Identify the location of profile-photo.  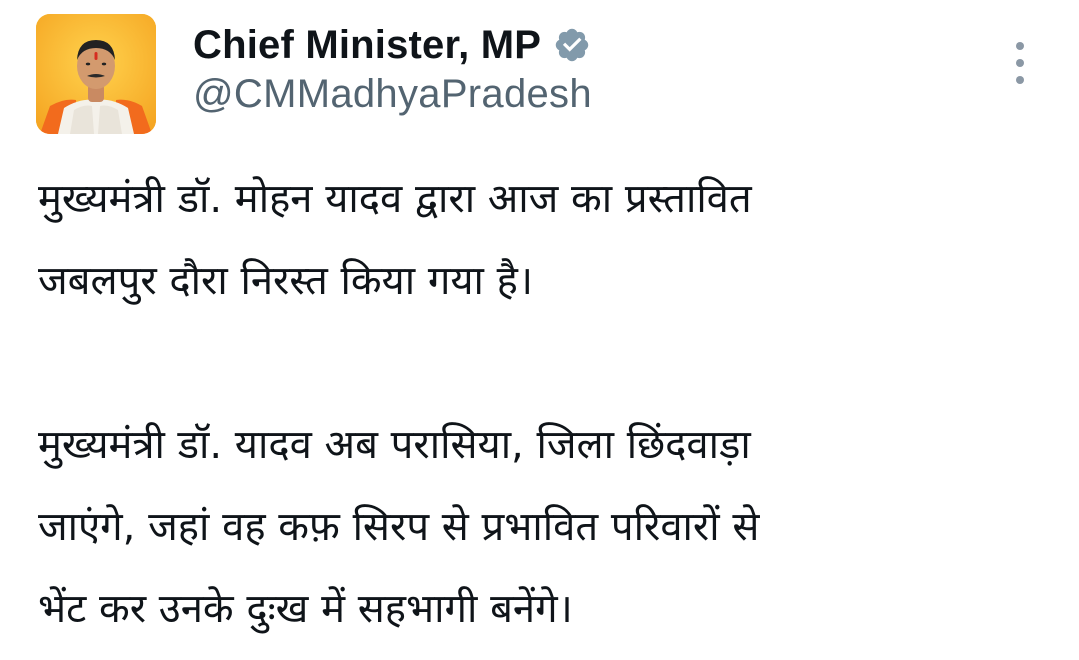
(96, 74).